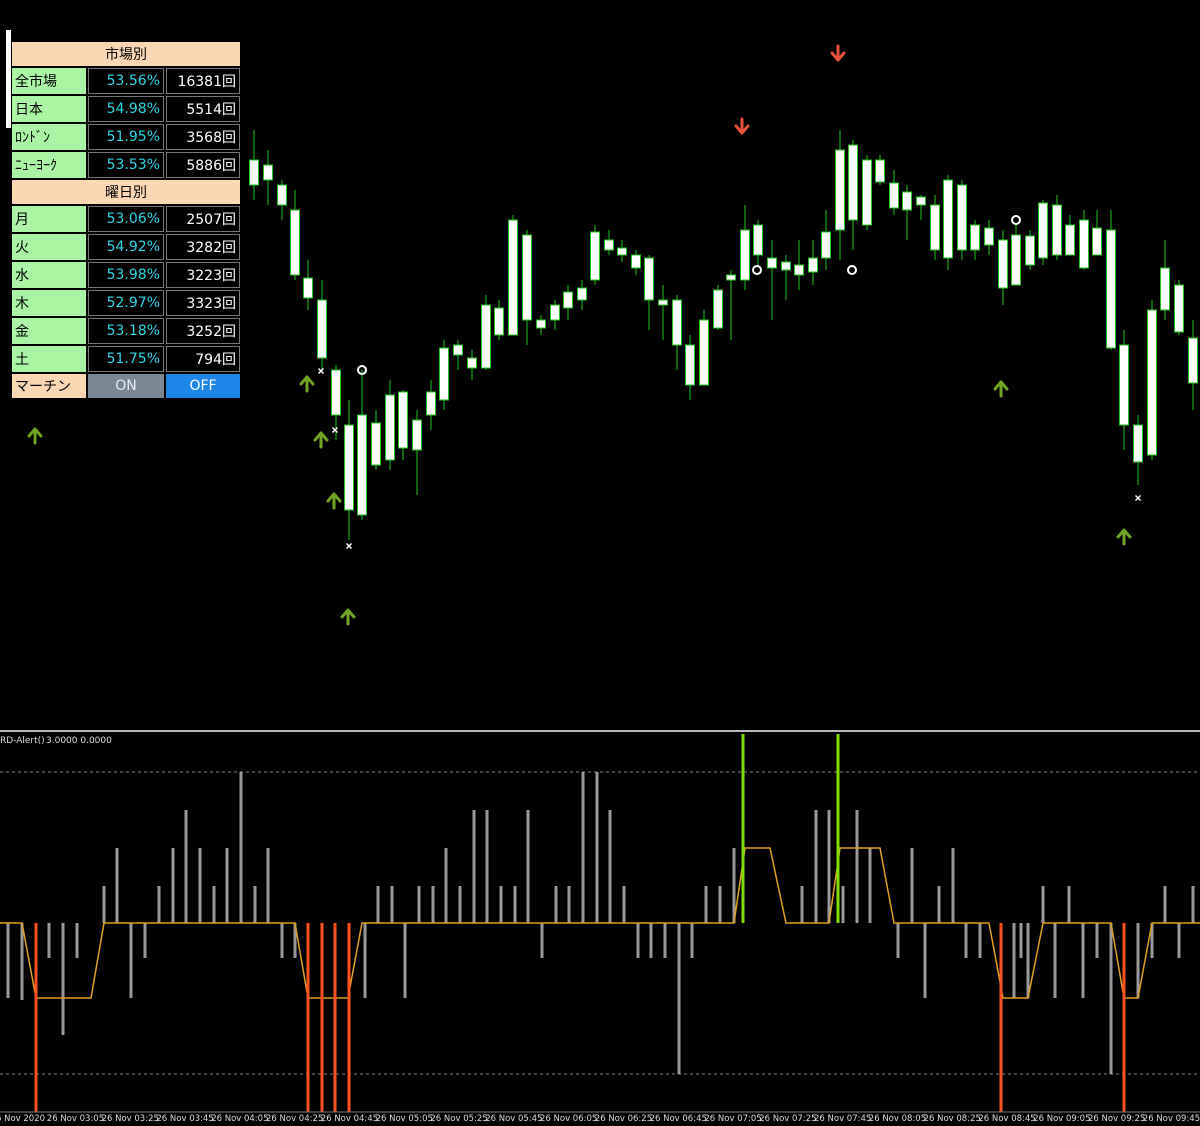 Image resolution: width=1200 pixels, height=1126 pixels. I want to click on market-label: ﾆｭｰﾖｰｸ, so click(49, 165).